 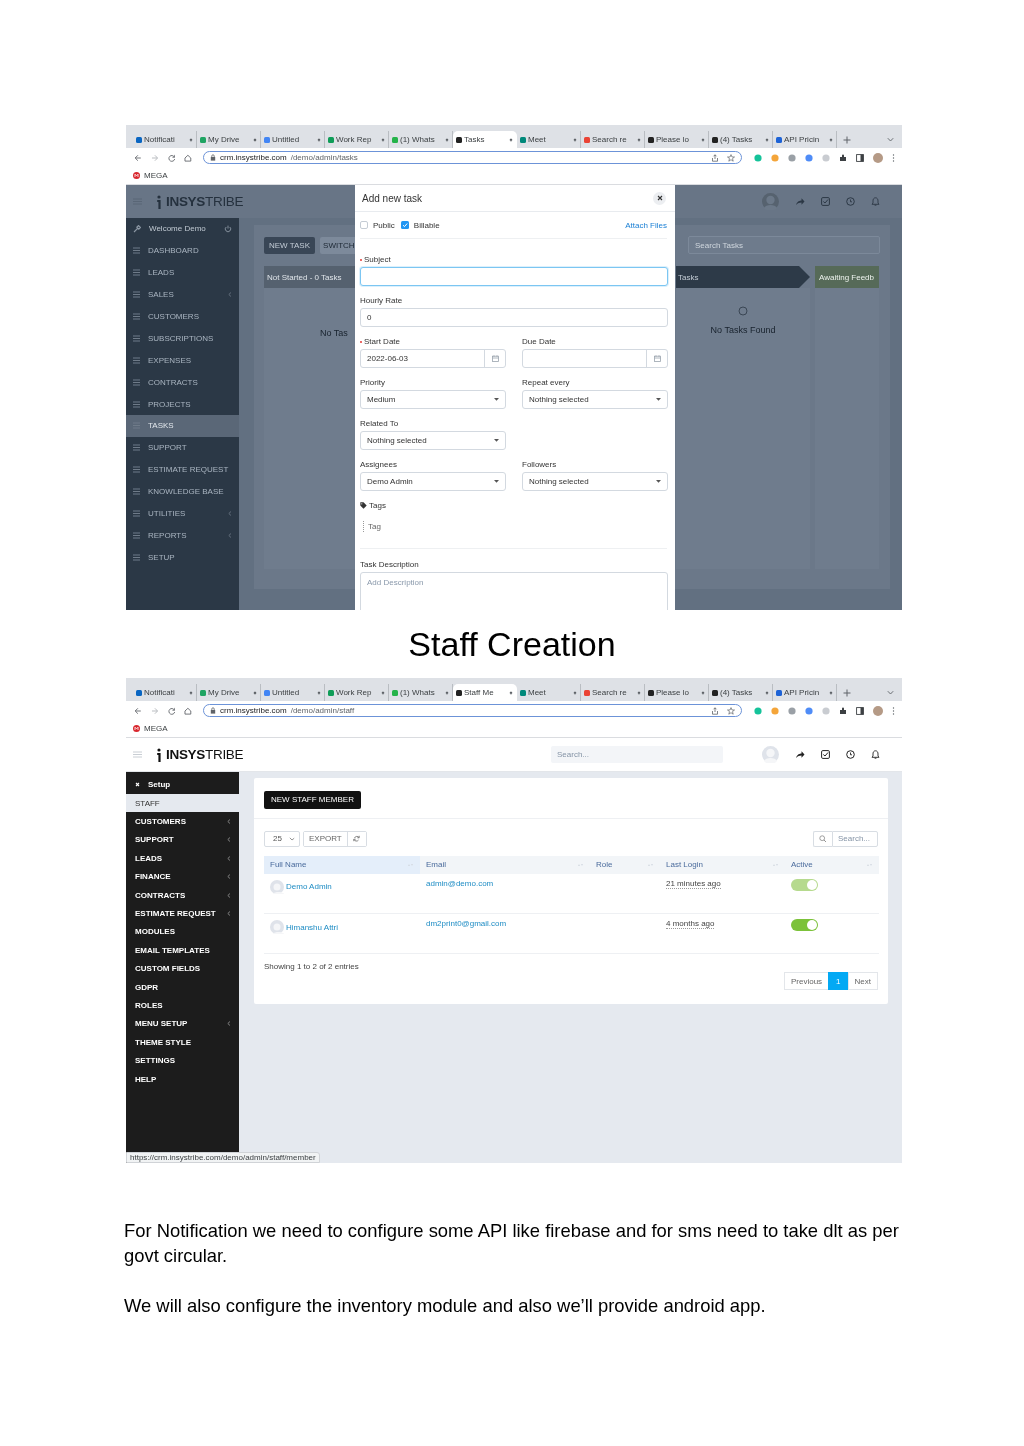 What do you see at coordinates (182, 987) in the screenshot?
I see `sidebar-item: GDPR` at bounding box center [182, 987].